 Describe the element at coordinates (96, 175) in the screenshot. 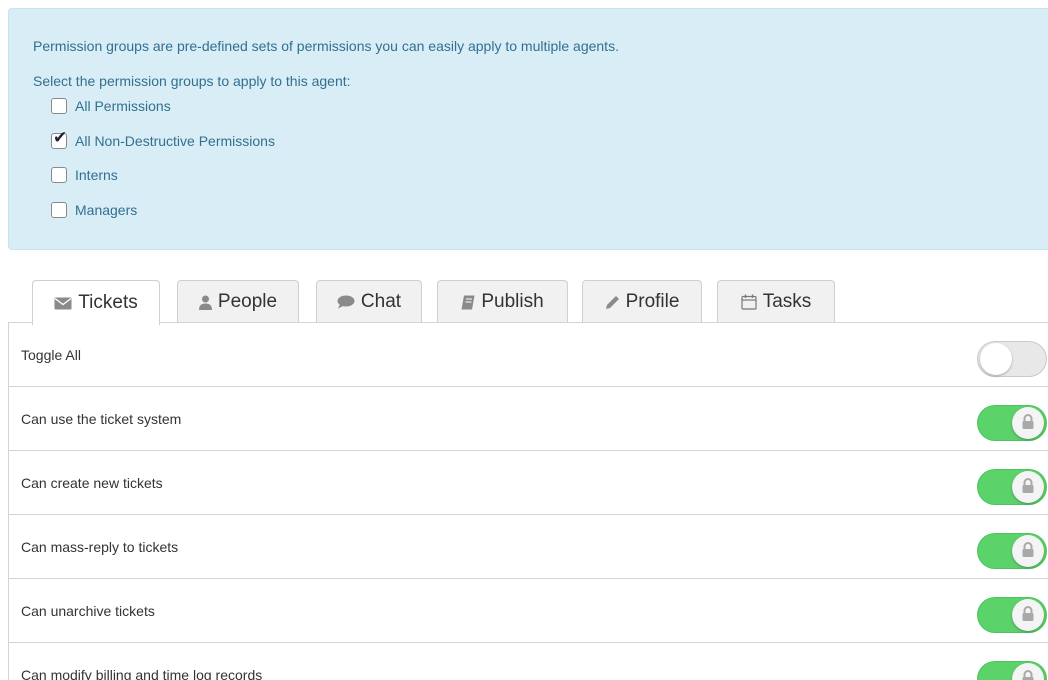

I see `group-option-label: Interns` at that location.